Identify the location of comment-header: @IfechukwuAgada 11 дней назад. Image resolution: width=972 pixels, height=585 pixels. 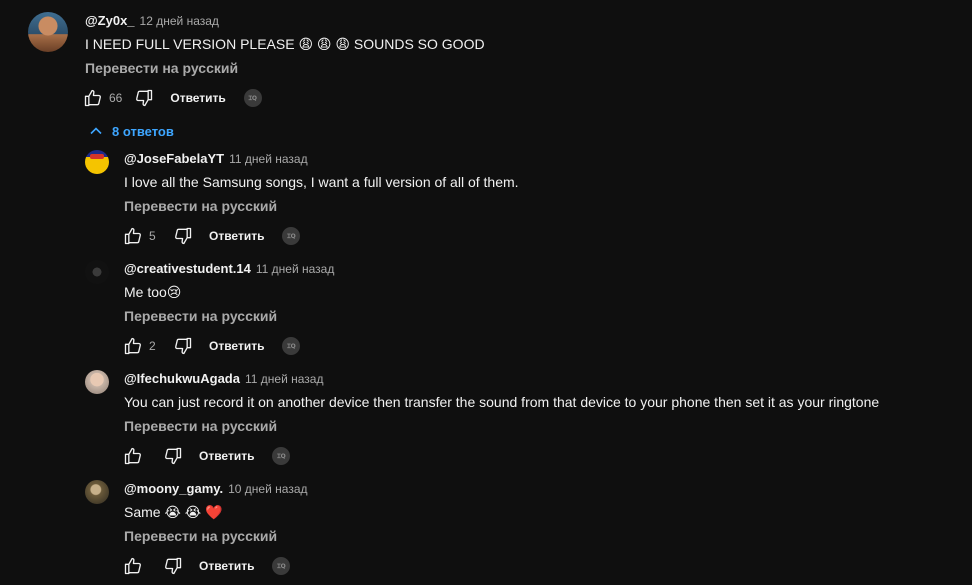
(223, 378).